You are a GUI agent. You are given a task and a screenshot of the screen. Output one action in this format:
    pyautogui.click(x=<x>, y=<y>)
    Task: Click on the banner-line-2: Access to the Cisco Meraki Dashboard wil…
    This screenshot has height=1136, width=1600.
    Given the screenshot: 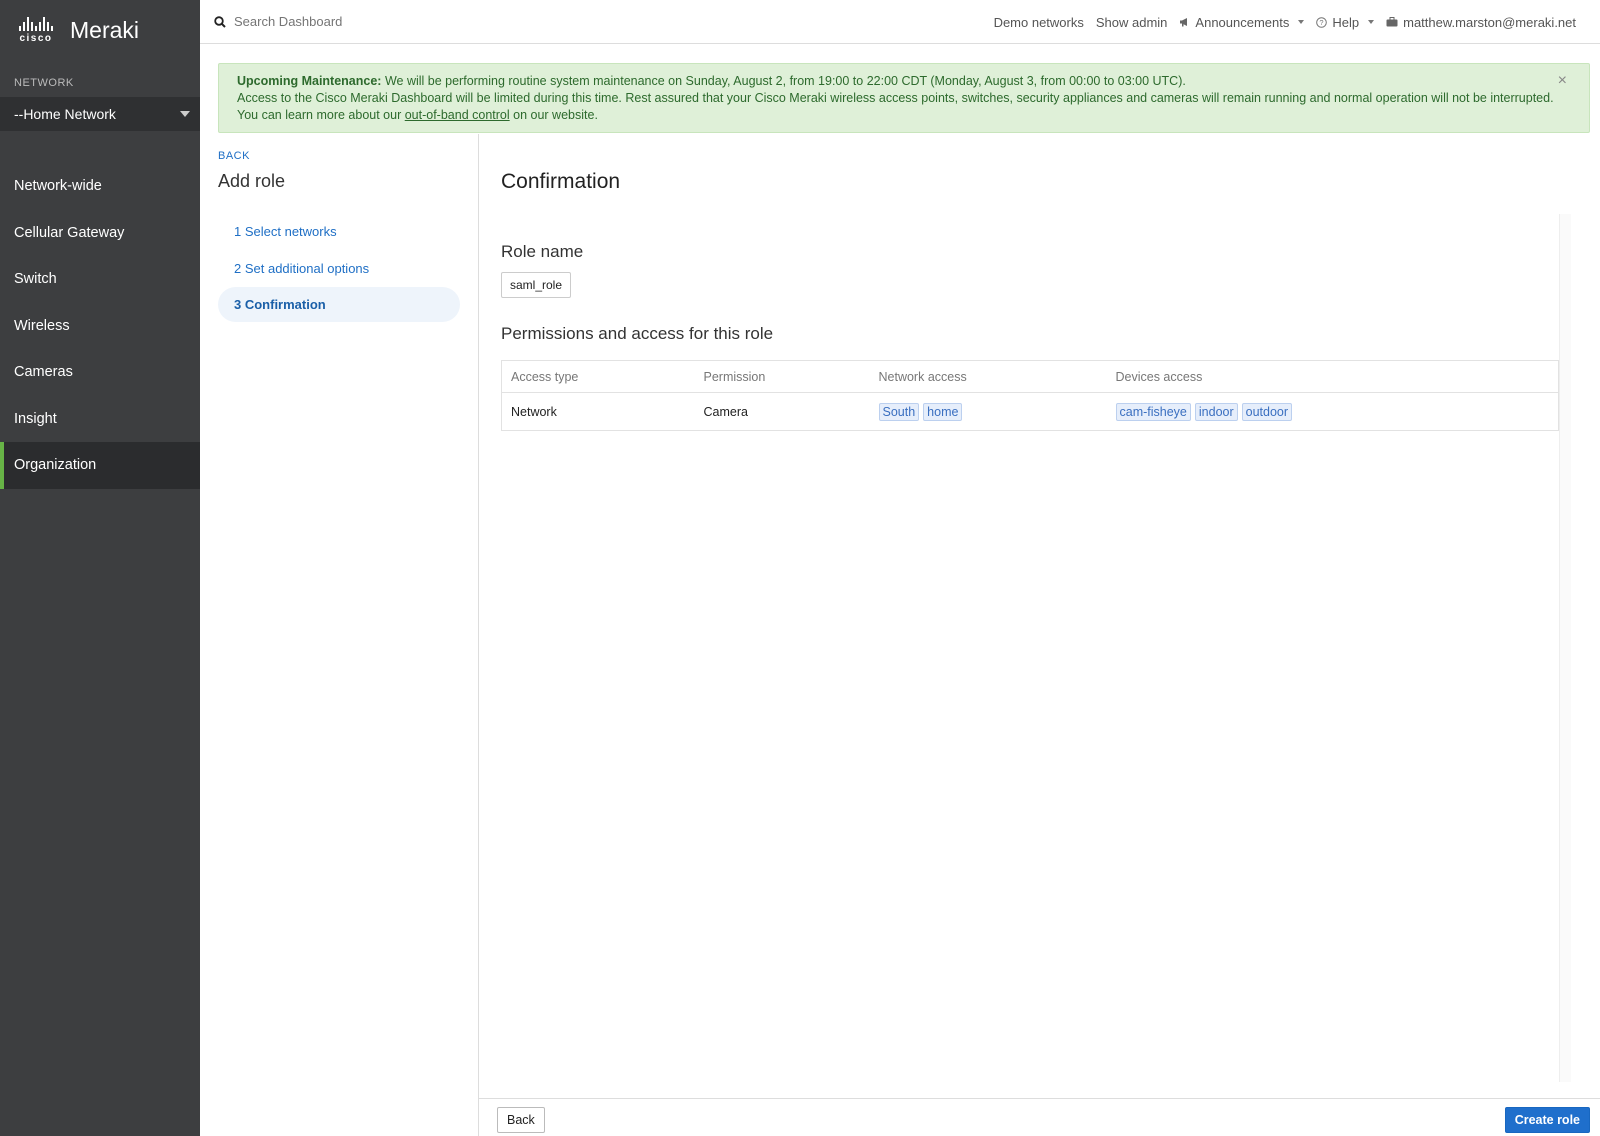 What is the action you would take?
    pyautogui.click(x=904, y=107)
    